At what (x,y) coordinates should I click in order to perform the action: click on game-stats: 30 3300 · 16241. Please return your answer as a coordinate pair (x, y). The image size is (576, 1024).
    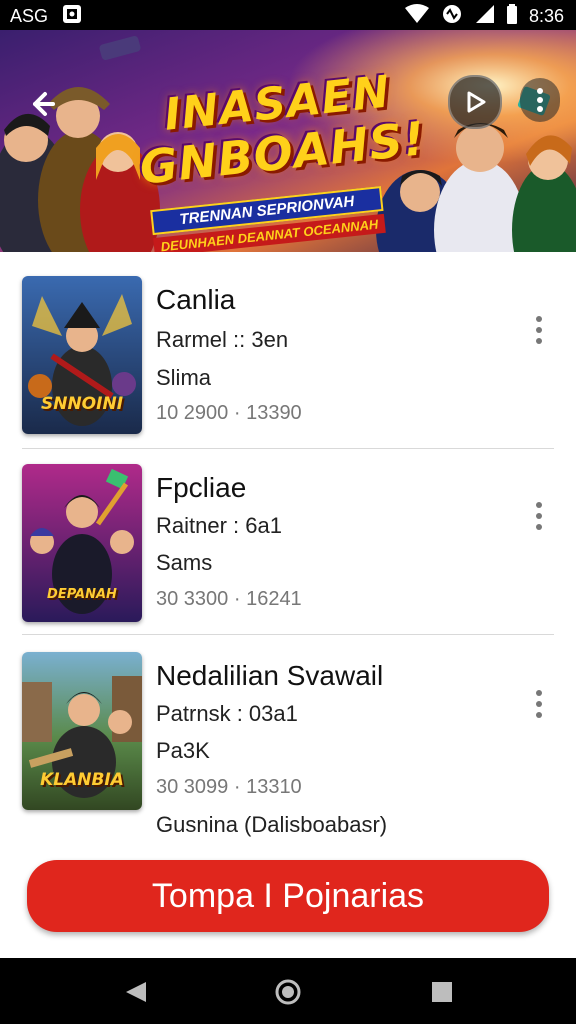
    Looking at the image, I should click on (229, 599).